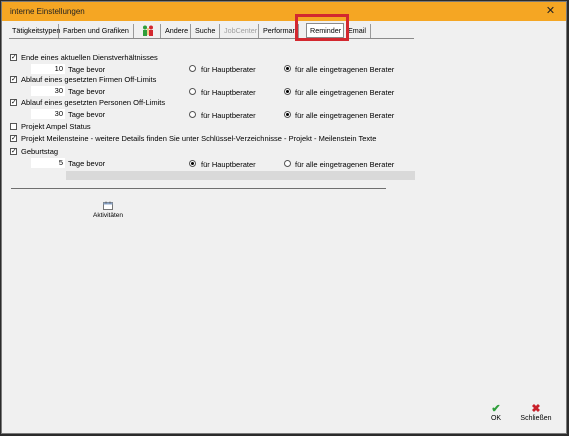  Describe the element at coordinates (13, 138) in the screenshot. I see `checkbox-meilensteine` at that location.